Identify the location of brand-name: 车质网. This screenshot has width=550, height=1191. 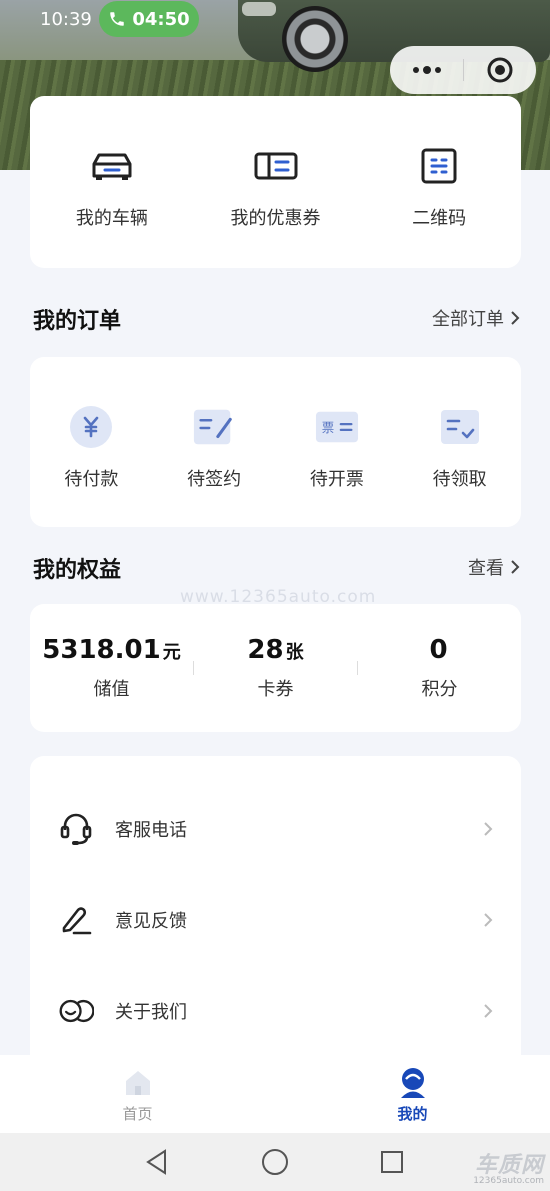
(509, 1165).